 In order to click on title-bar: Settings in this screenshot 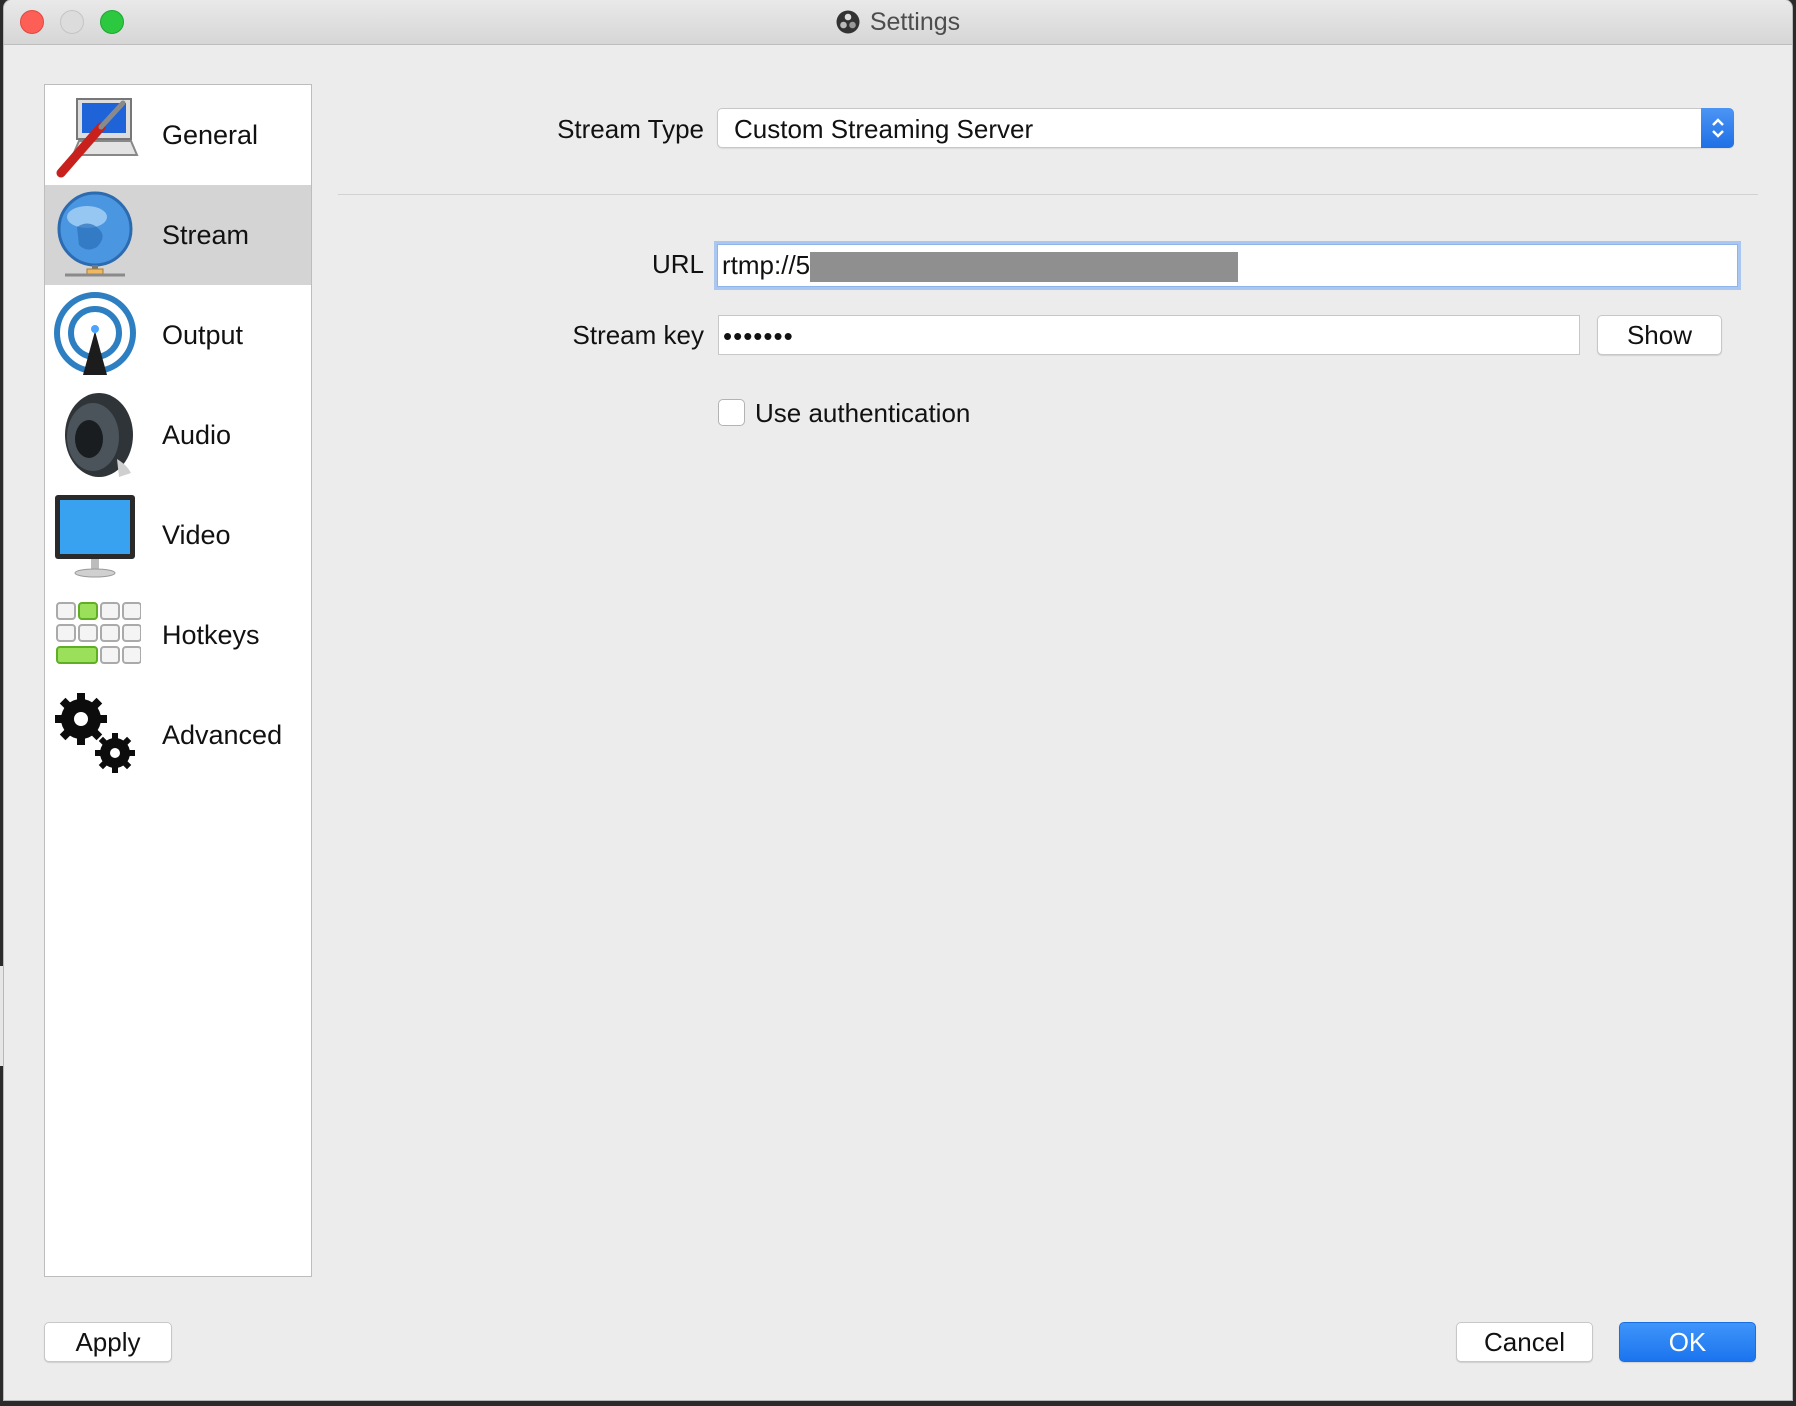, I will do `click(898, 22)`.